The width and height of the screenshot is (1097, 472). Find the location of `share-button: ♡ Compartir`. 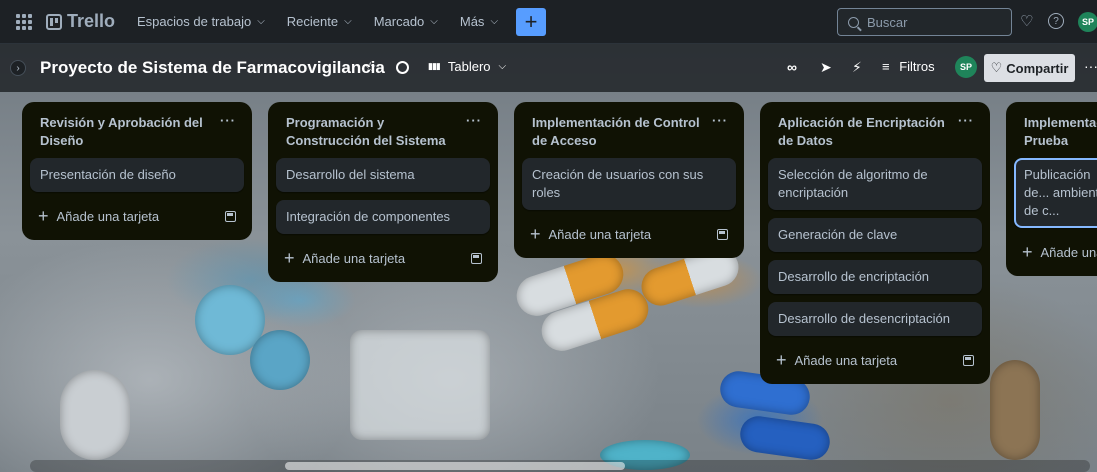

share-button: ♡ Compartir is located at coordinates (1029, 68).